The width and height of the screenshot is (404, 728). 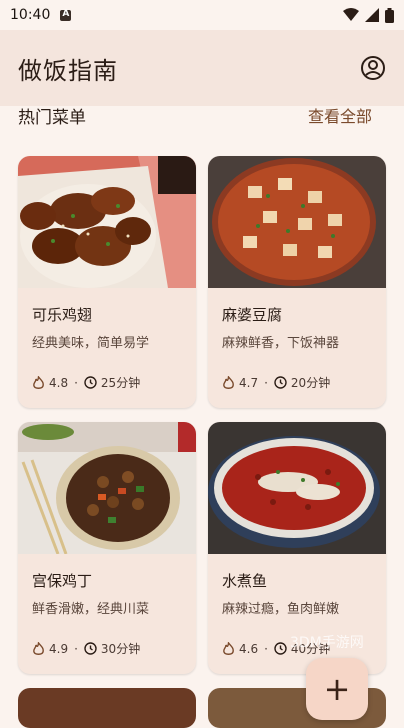 I want to click on see-all-link: 查看全部, so click(x=340, y=115).